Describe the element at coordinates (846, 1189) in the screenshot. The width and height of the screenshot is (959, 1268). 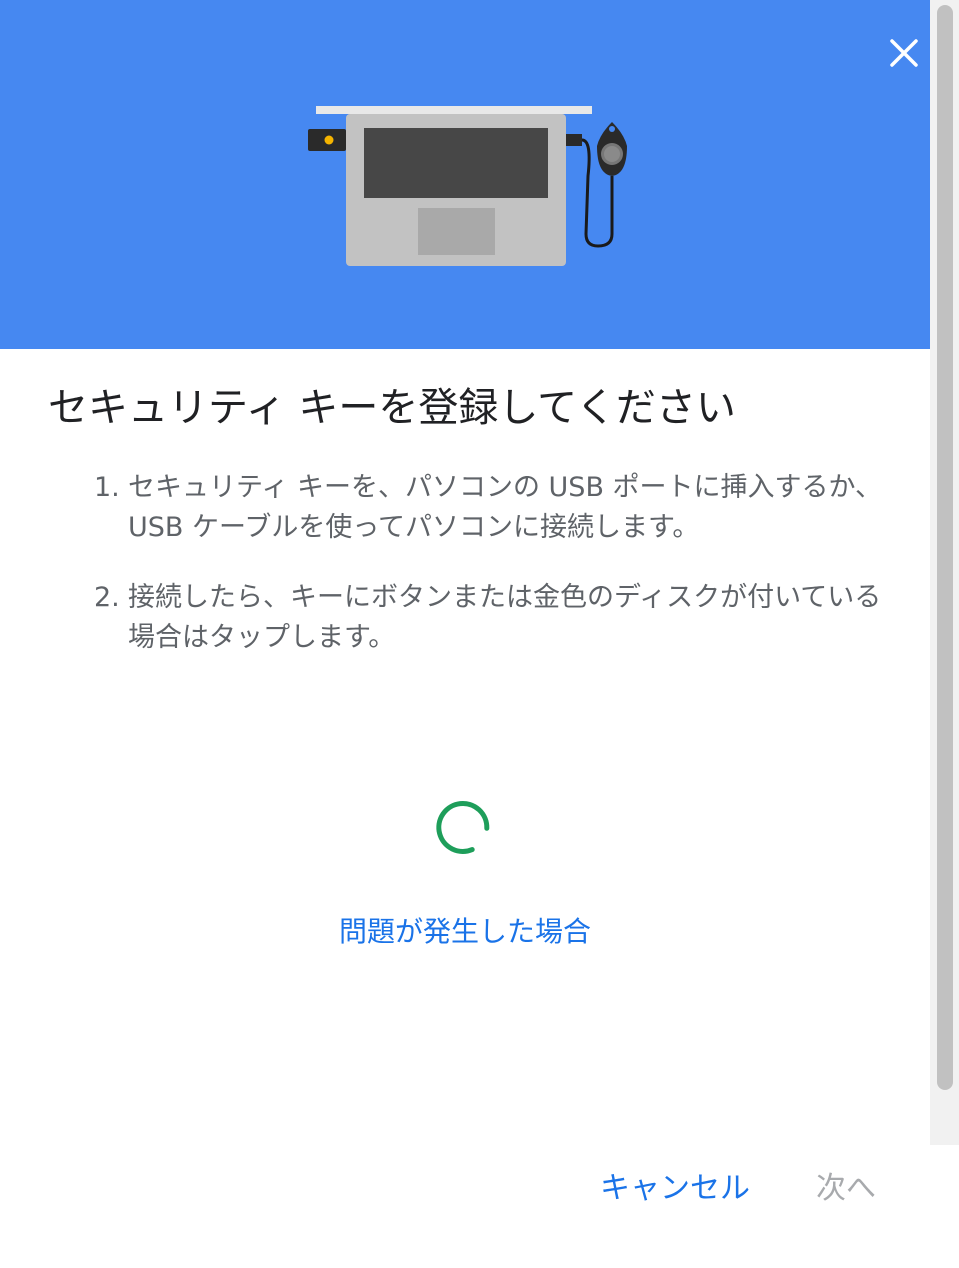
I see `next-button: 次へ` at that location.